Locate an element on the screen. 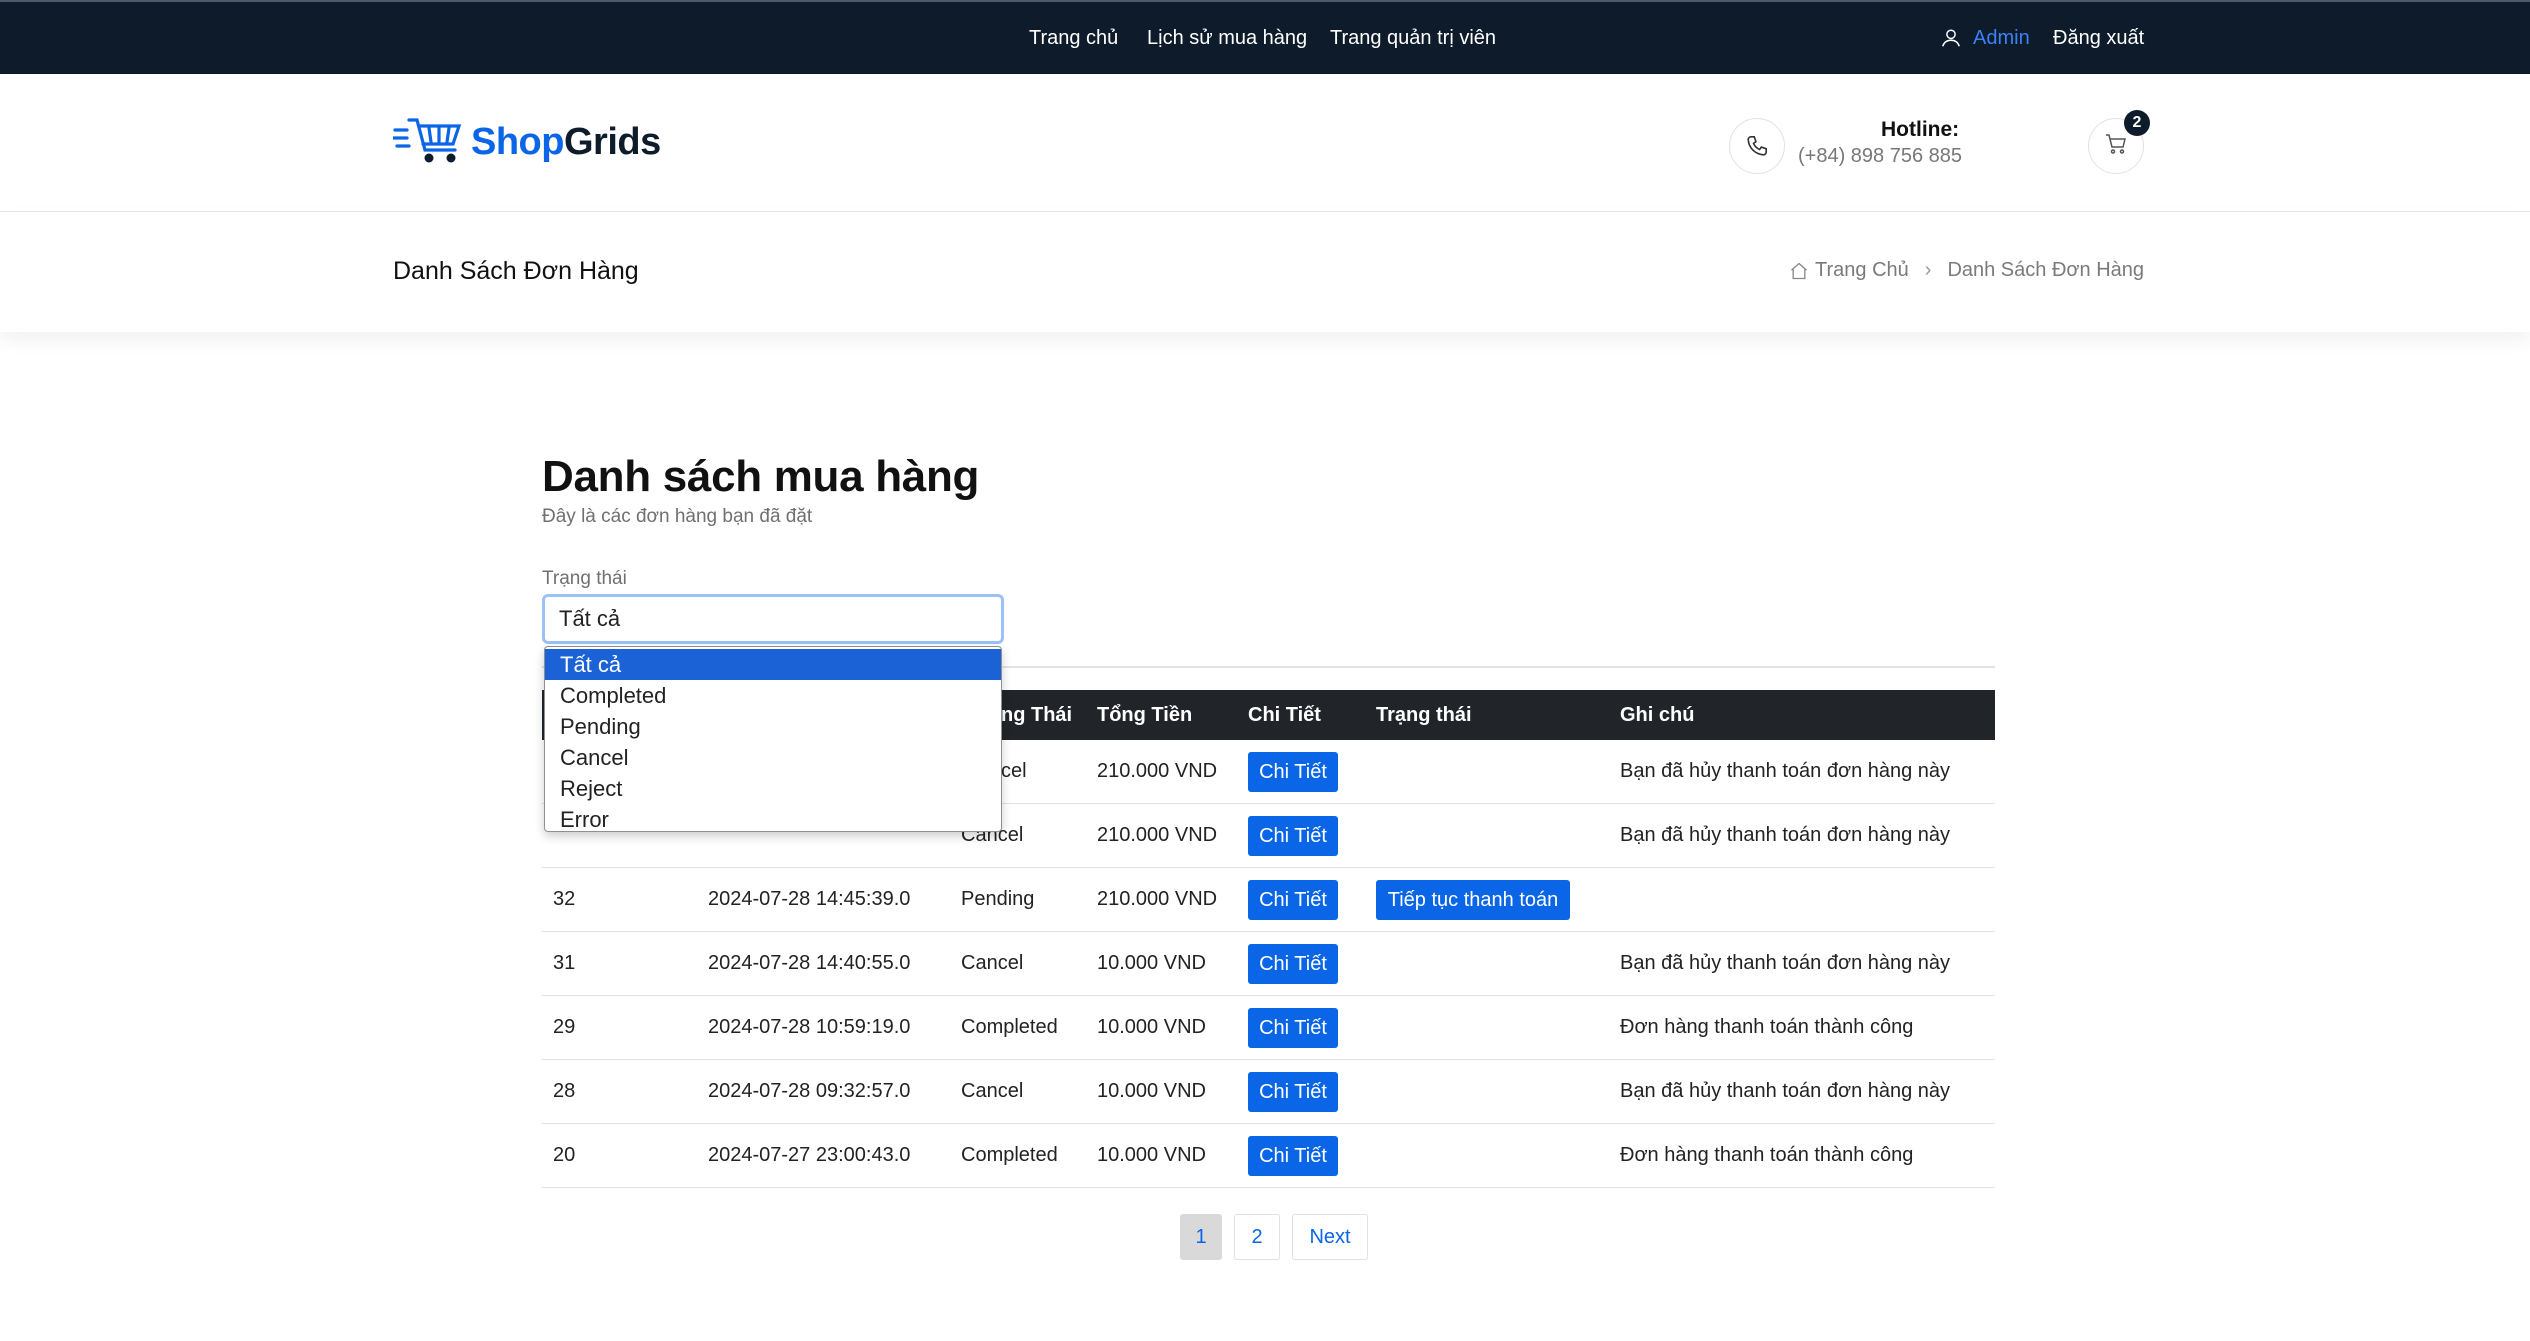  chevron-right-icon: › is located at coordinates (1928, 270).